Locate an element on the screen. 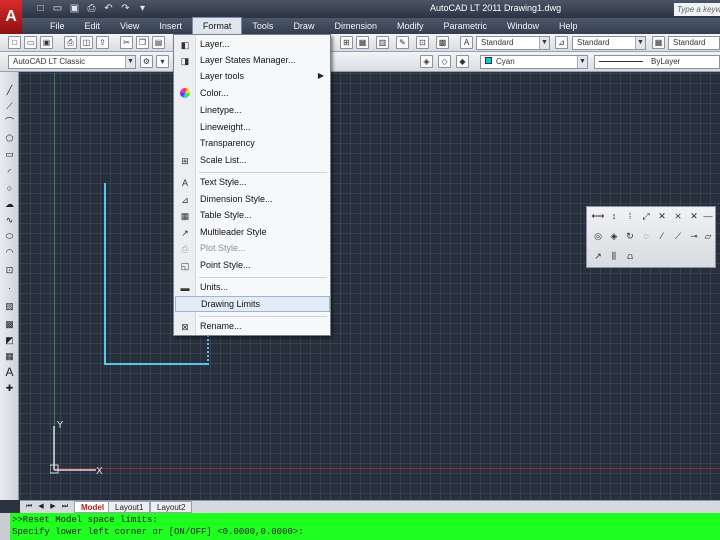  table-icon: ▦ is located at coordinates (9, 356).